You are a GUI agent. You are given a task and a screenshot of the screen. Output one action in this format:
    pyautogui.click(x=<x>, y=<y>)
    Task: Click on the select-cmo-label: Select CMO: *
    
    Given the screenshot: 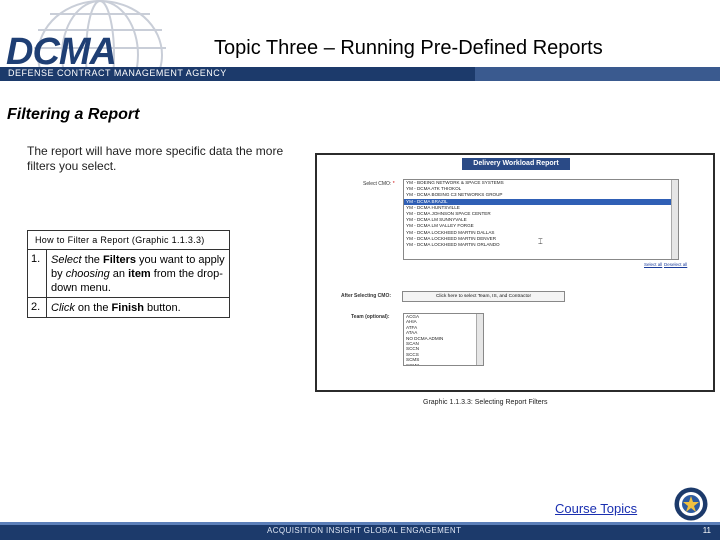 What is the action you would take?
    pyautogui.click(x=379, y=184)
    